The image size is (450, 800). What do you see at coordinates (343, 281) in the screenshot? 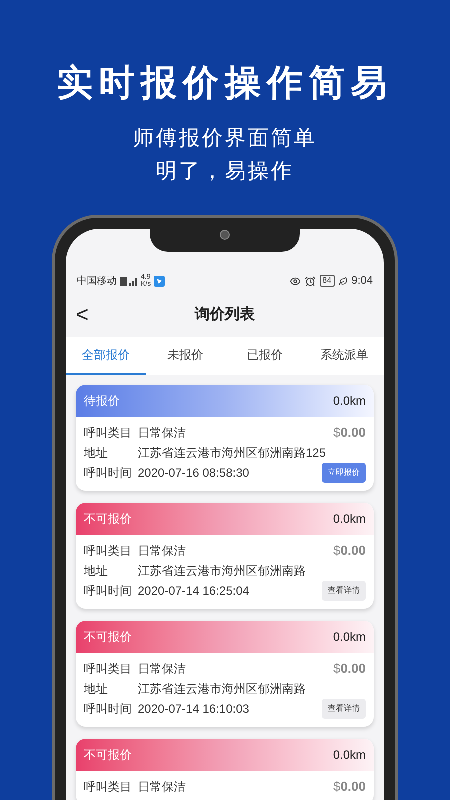
I see `leaf-icon` at bounding box center [343, 281].